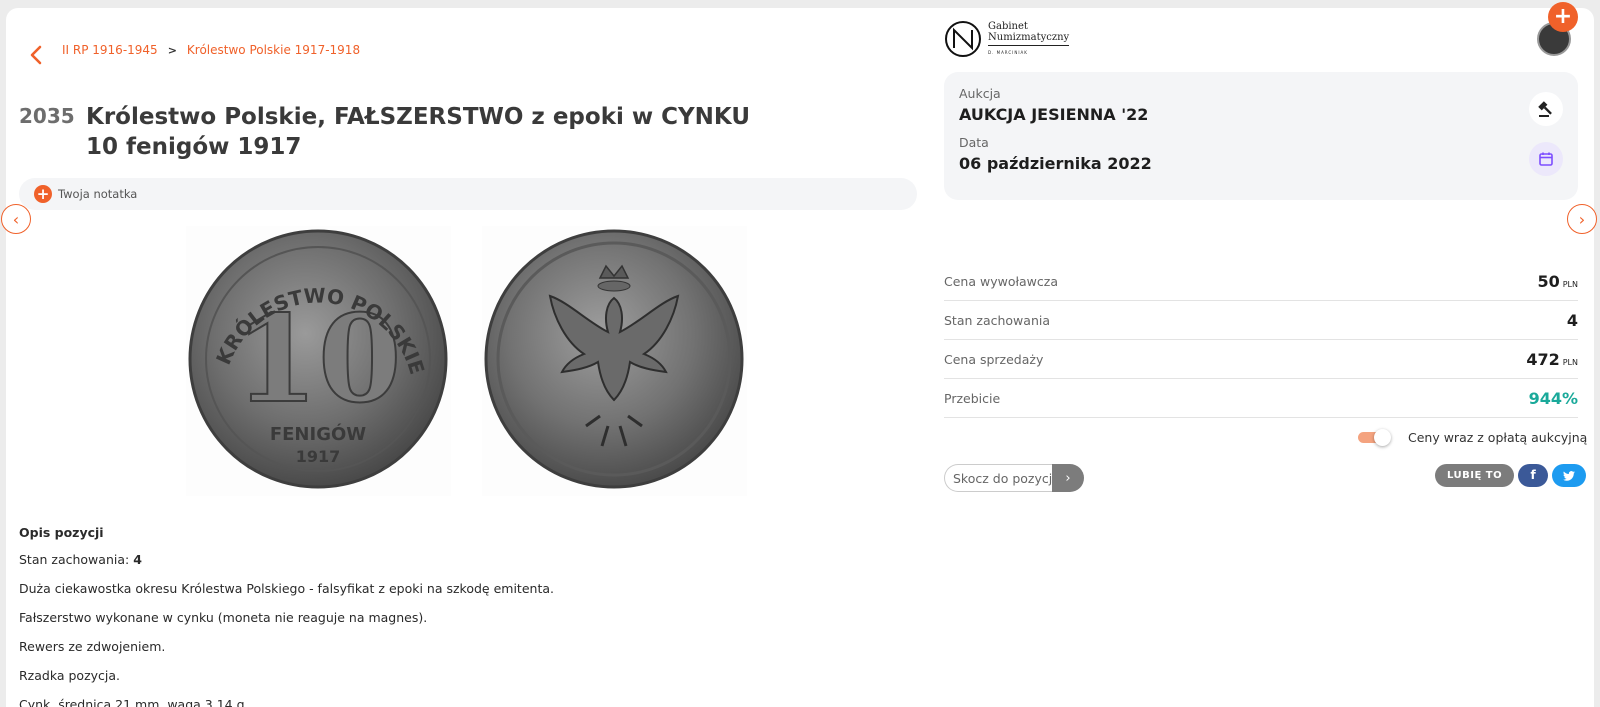  What do you see at coordinates (110, 50) in the screenshot?
I see `breadcrumb-item-ii-rp: II RP 1916-1945` at bounding box center [110, 50].